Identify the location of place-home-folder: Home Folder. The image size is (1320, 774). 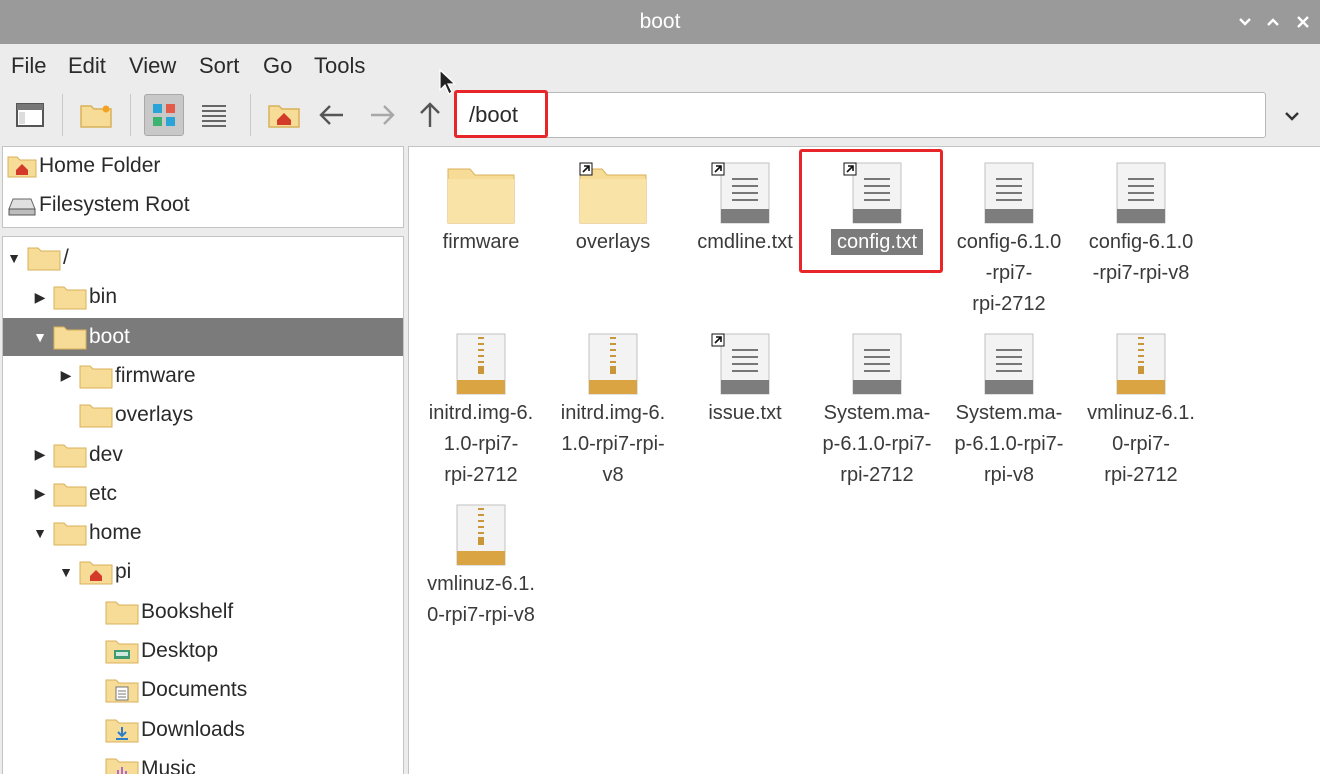
(82, 166).